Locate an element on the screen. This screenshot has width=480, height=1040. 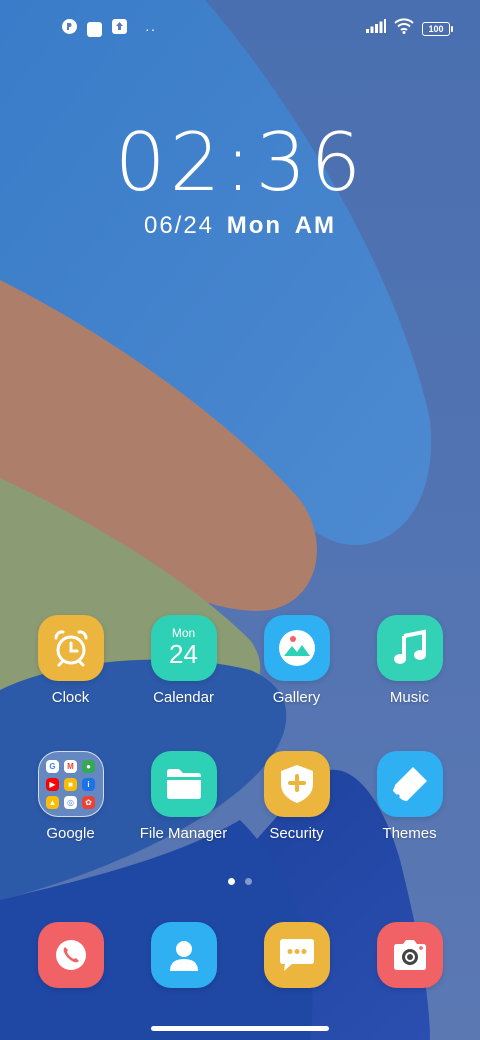
clock-app-icon is located at coordinates (70, 648).